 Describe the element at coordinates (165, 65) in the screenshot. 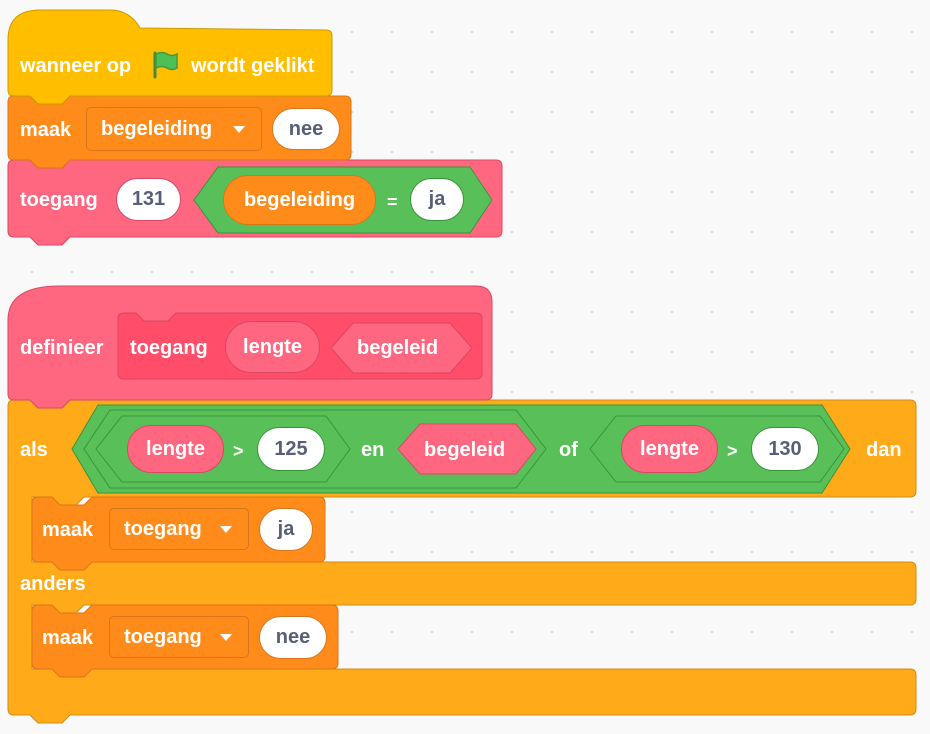

I see `green-flag-icon` at that location.